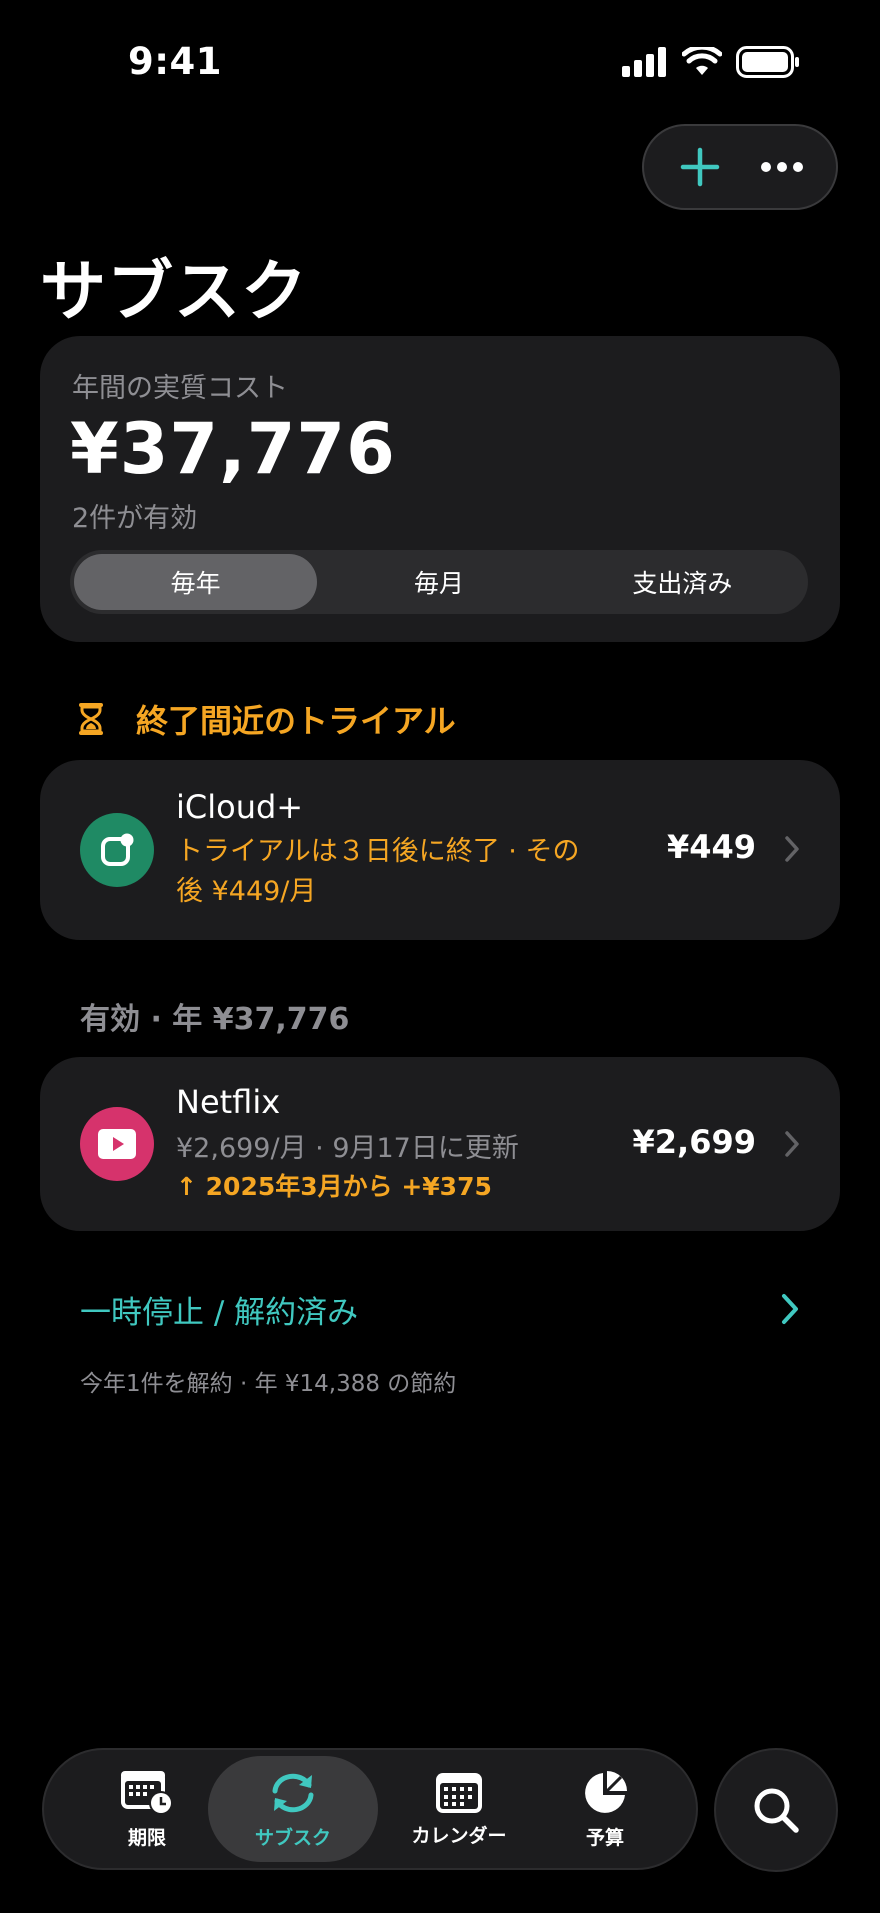 The width and height of the screenshot is (880, 1913). I want to click on segment-spent: 支出済み, so click(682, 582).